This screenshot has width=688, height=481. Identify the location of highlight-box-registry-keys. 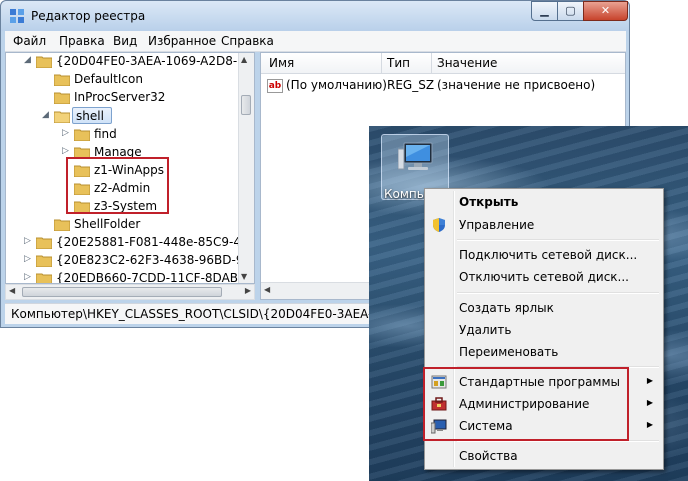
(117, 185).